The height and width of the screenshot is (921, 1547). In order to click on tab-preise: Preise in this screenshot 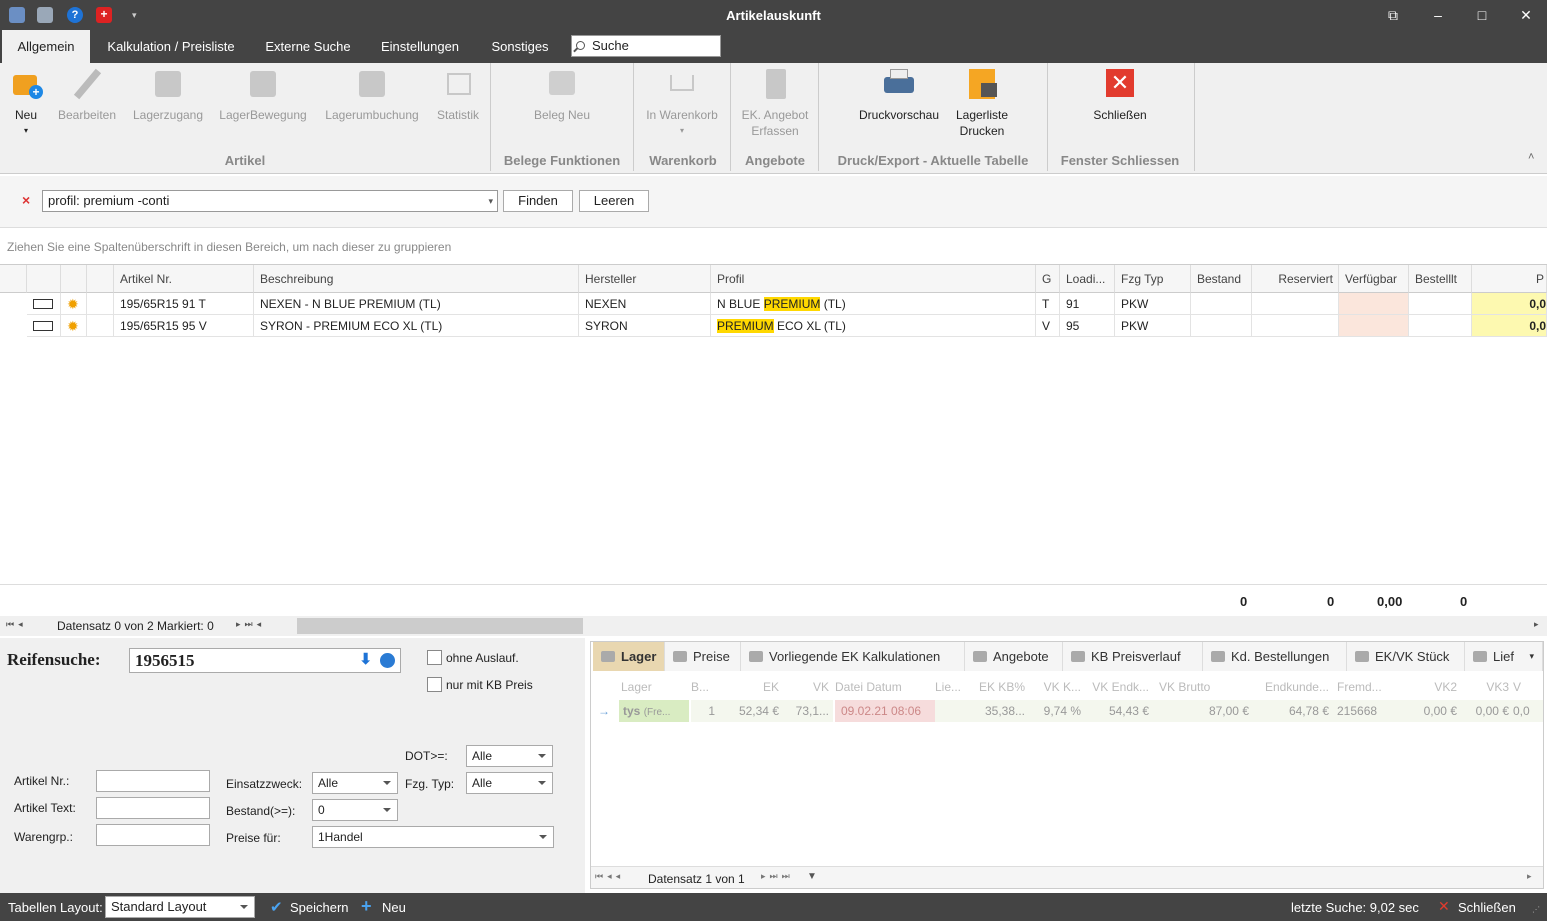, I will do `click(703, 656)`.